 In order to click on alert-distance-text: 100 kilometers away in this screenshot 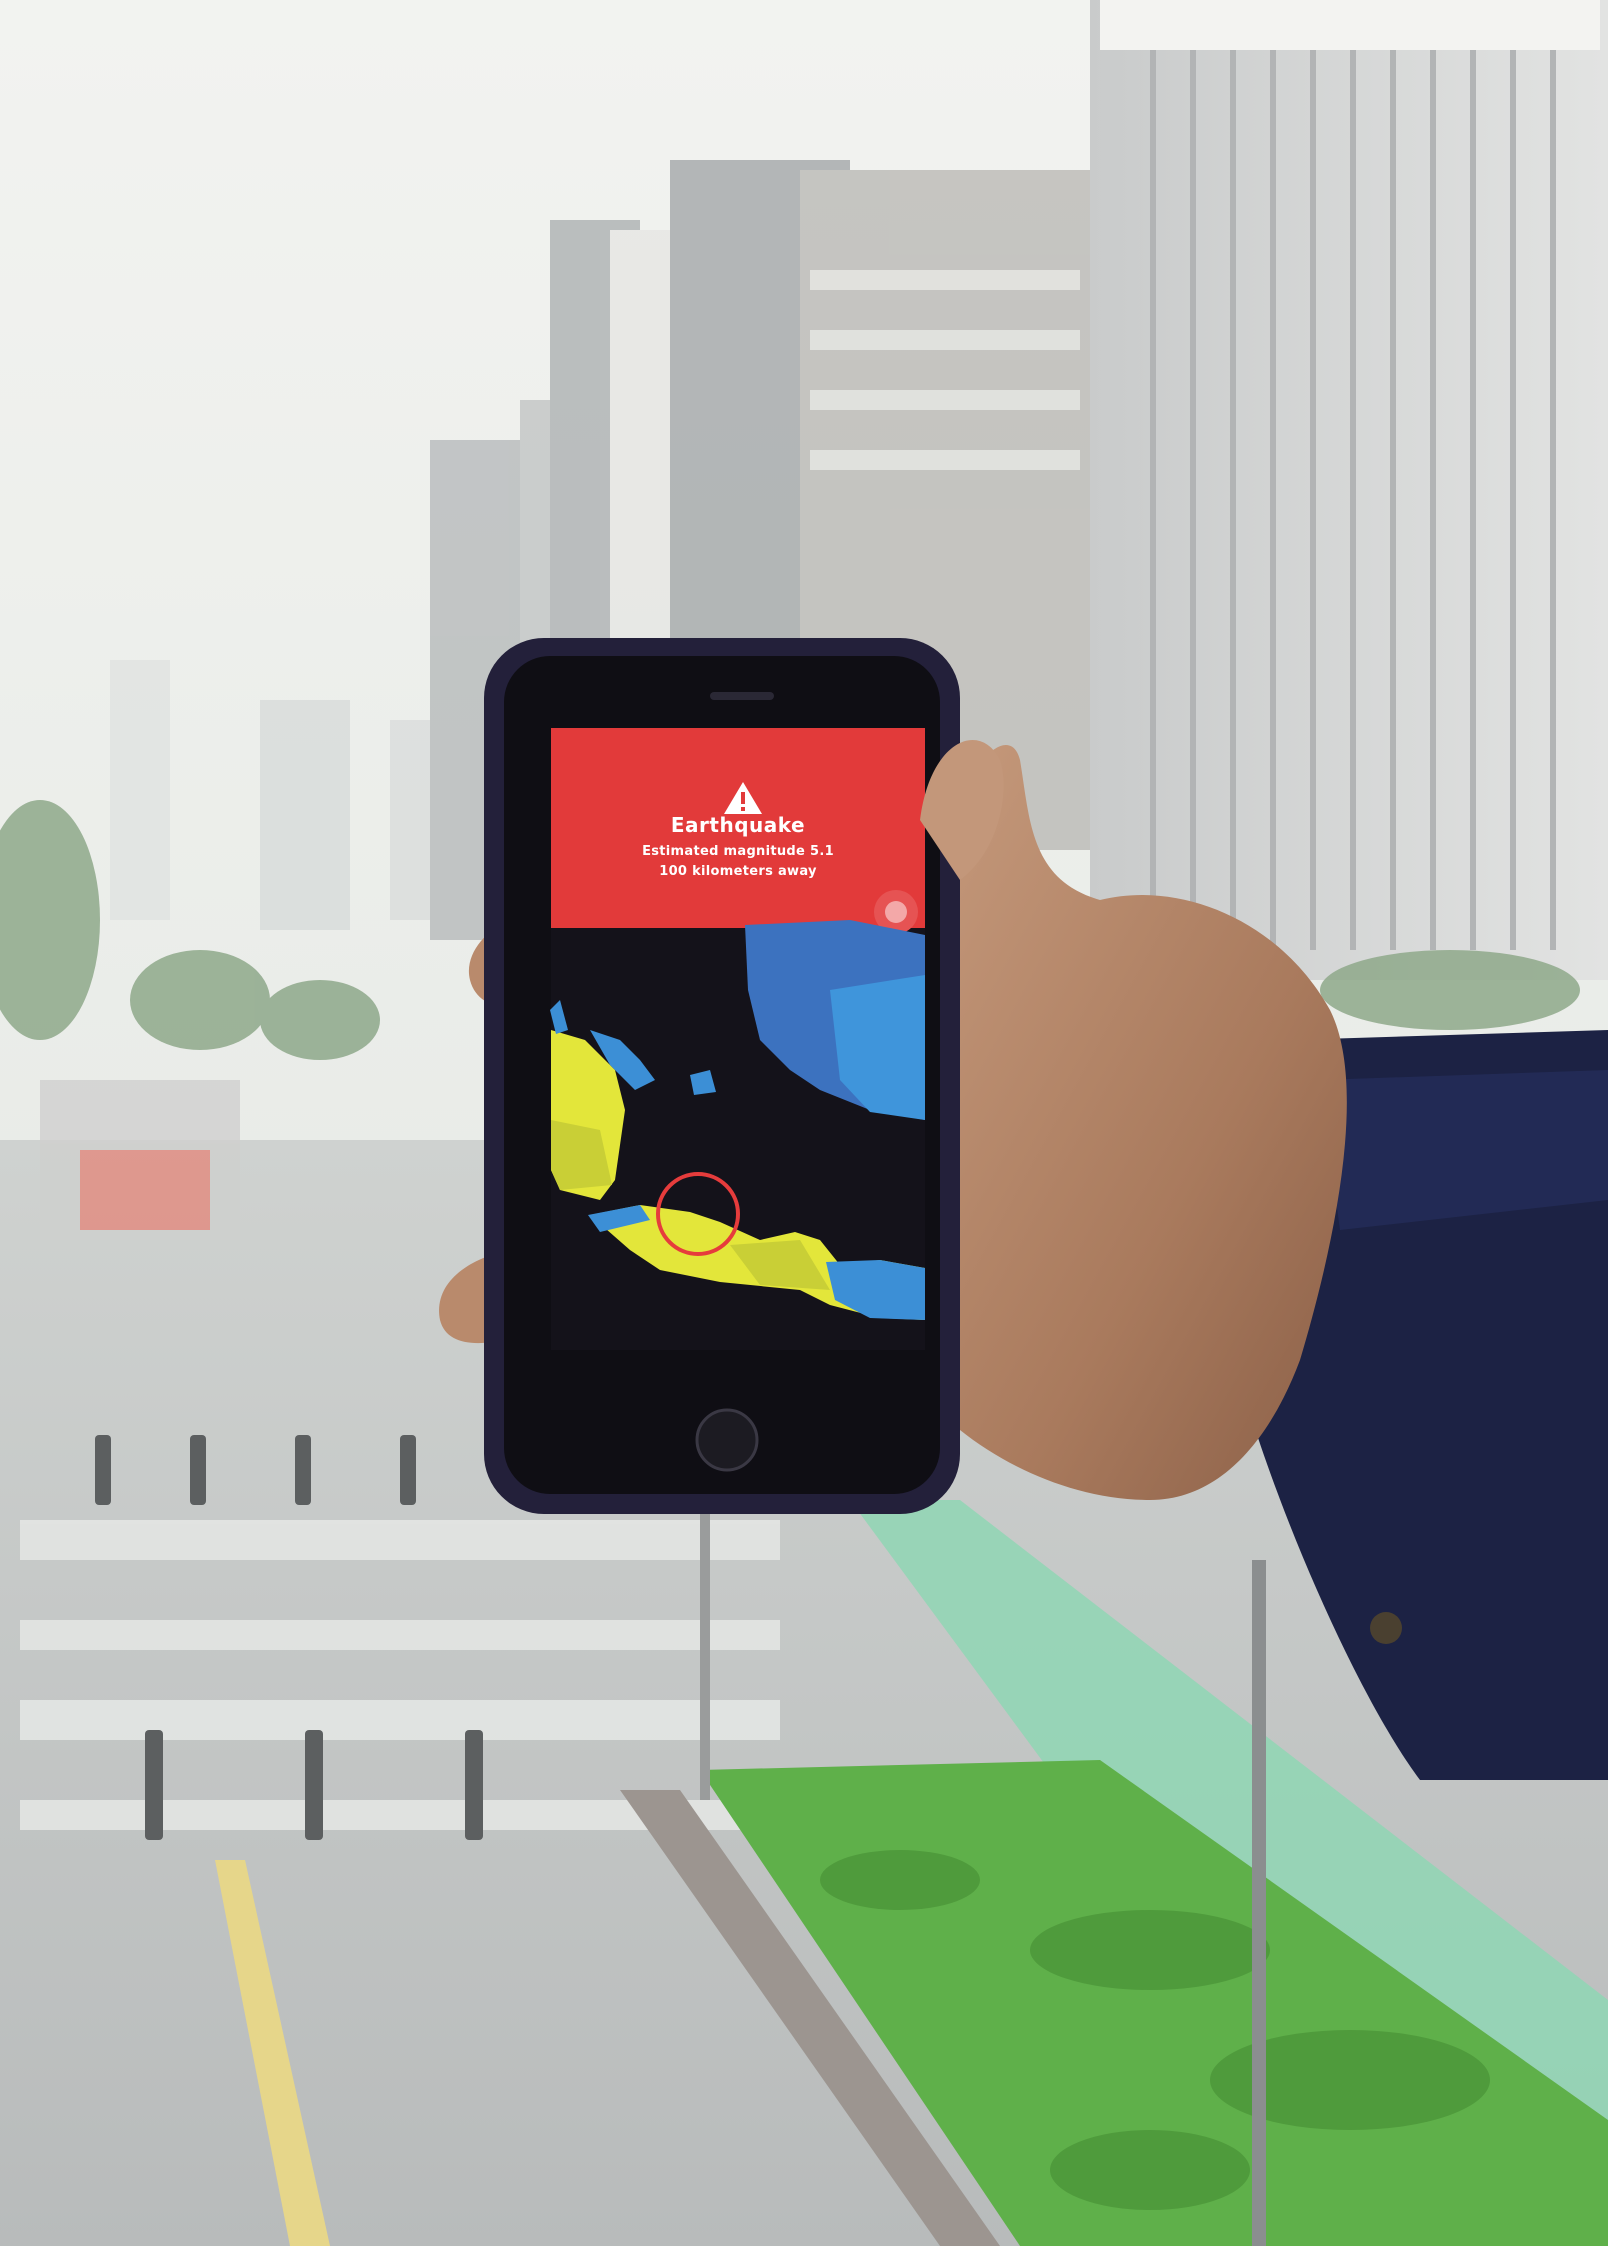, I will do `click(738, 871)`.